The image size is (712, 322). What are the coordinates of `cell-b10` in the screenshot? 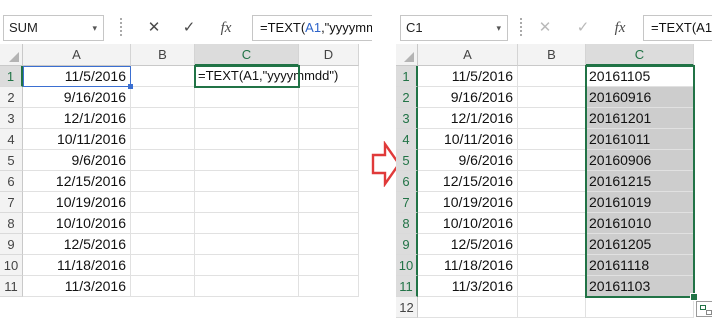 It's located at (552, 265).